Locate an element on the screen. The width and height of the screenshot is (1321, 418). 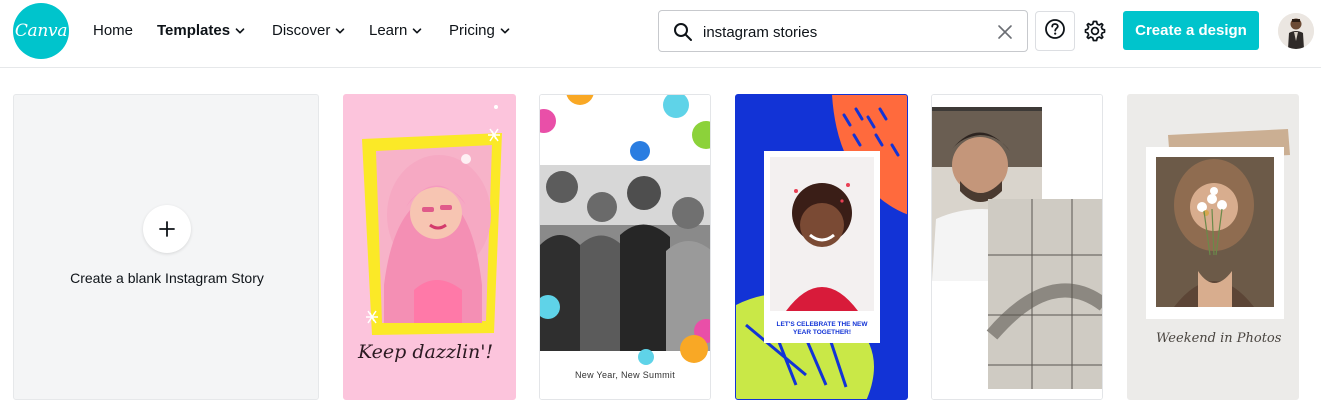
search-icon is located at coordinates (683, 32).